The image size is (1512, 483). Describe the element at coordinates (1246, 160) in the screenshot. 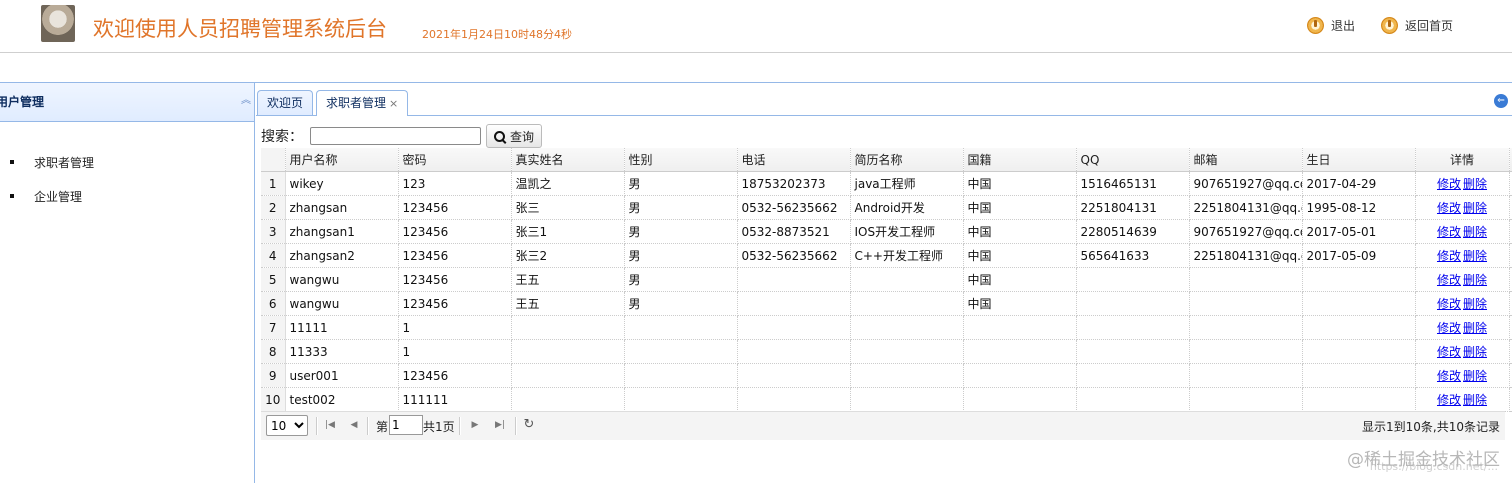

I see `column-header: 邮箱` at that location.